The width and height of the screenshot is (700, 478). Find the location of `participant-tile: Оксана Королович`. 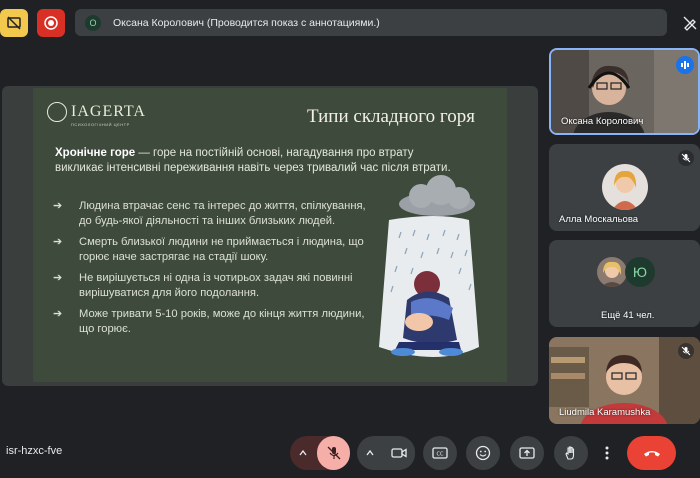

participant-tile: Оксана Королович is located at coordinates (624, 91).